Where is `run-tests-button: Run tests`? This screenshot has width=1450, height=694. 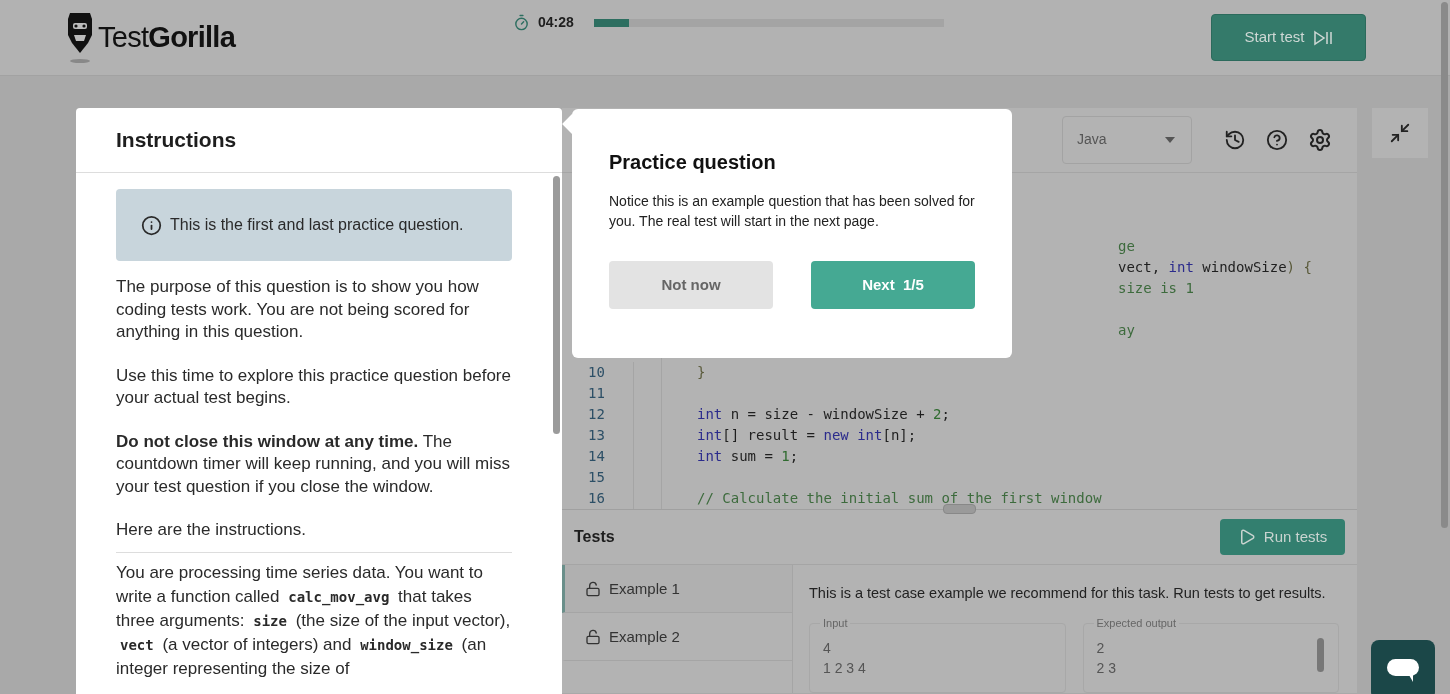
run-tests-button: Run tests is located at coordinates (1282, 537).